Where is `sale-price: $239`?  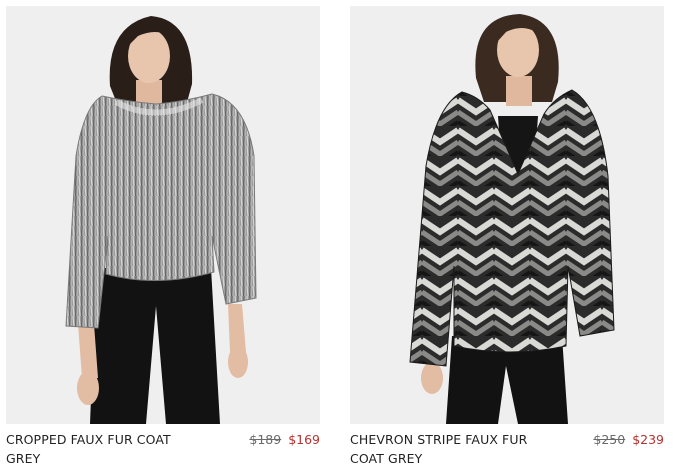 sale-price: $239 is located at coordinates (648, 439).